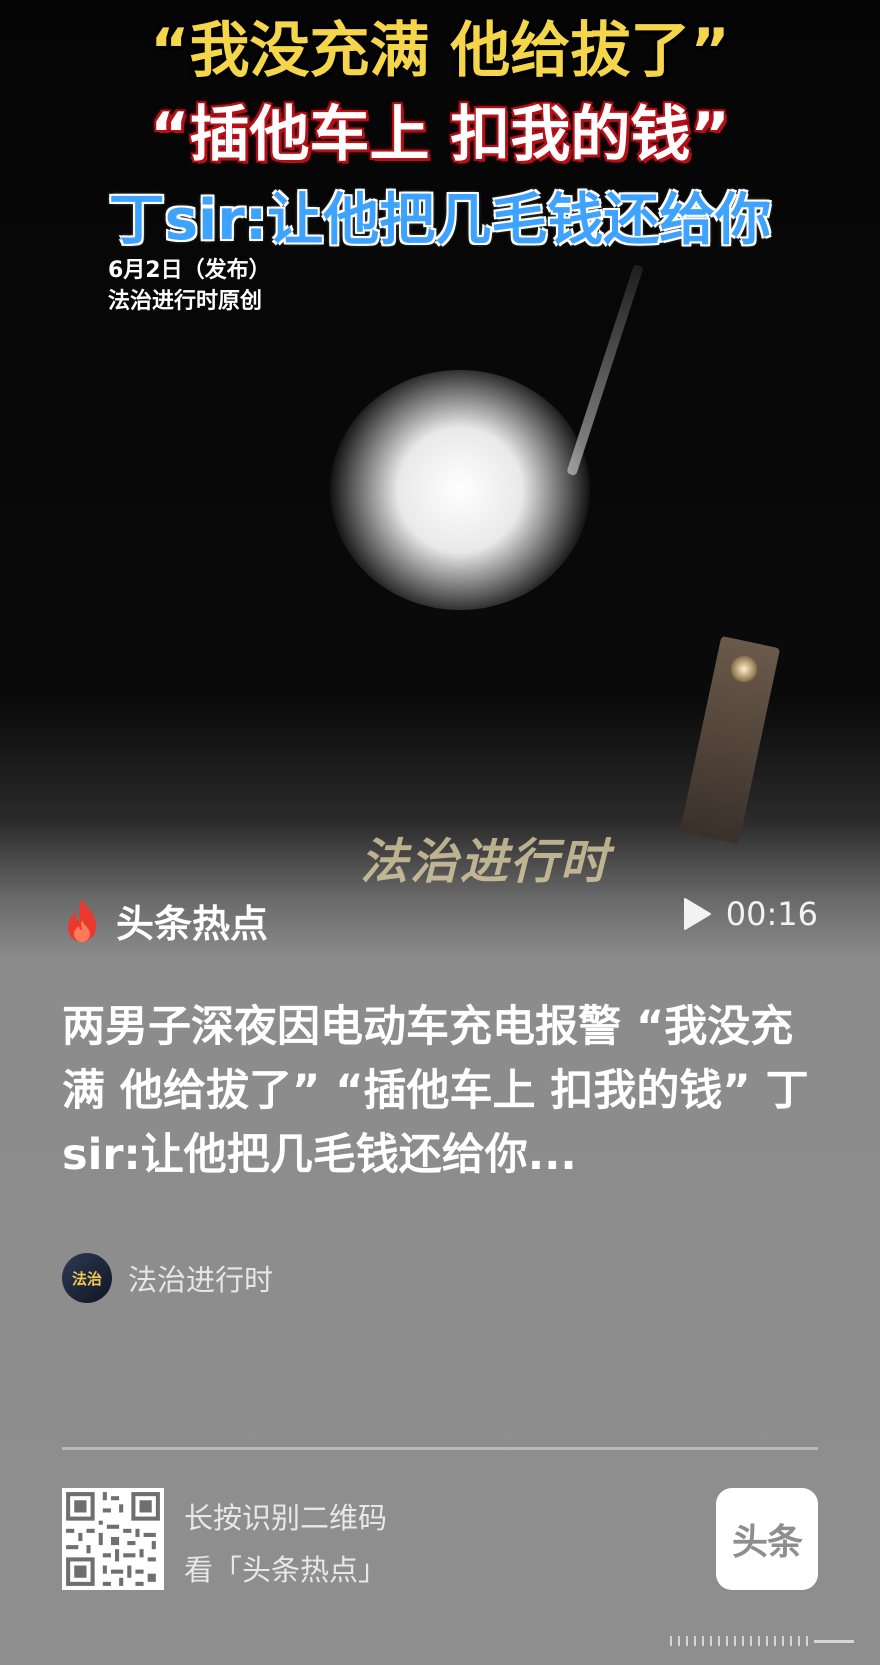 The width and height of the screenshot is (880, 1665). Describe the element at coordinates (762, 1641) in the screenshot. I see `decorative-ticks` at that location.